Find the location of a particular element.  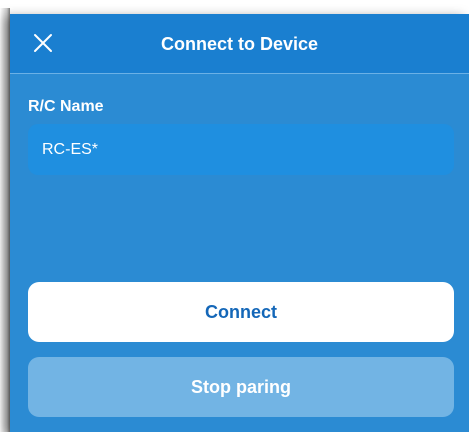

close-icon is located at coordinates (43, 43).